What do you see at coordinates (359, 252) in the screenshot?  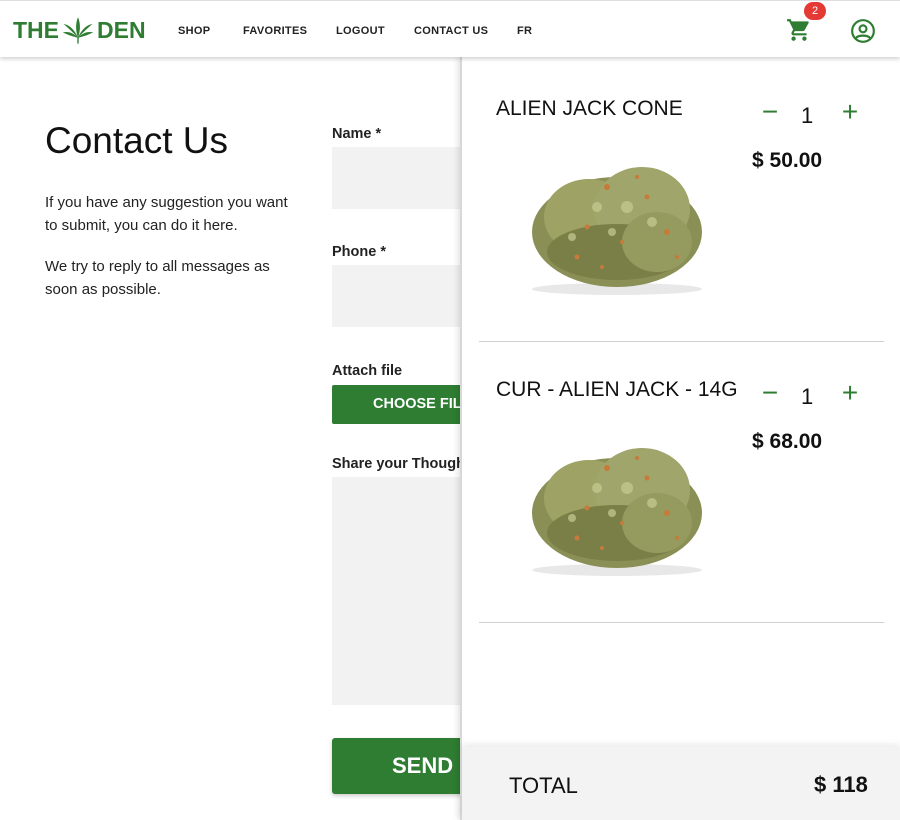 I see `phone-label: Phone *` at bounding box center [359, 252].